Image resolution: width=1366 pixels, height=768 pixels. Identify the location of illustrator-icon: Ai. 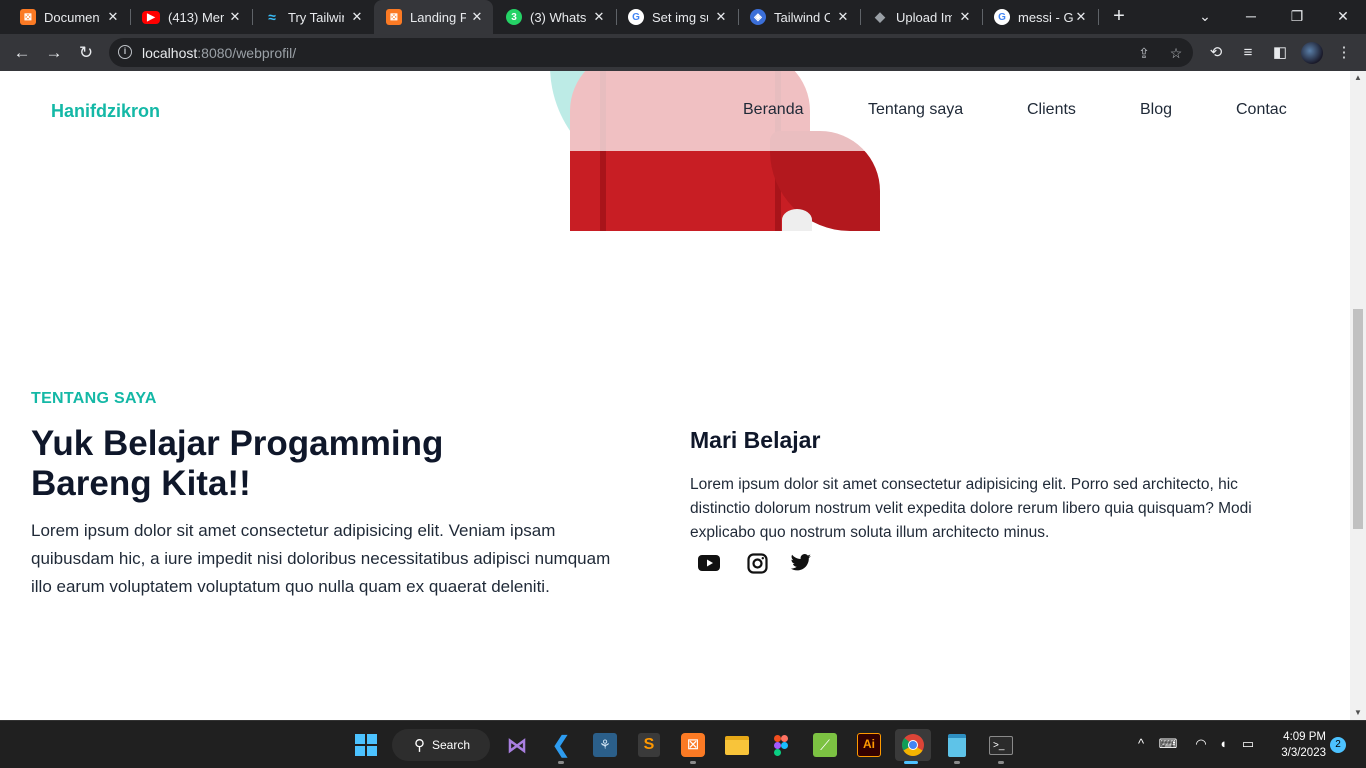
(869, 745).